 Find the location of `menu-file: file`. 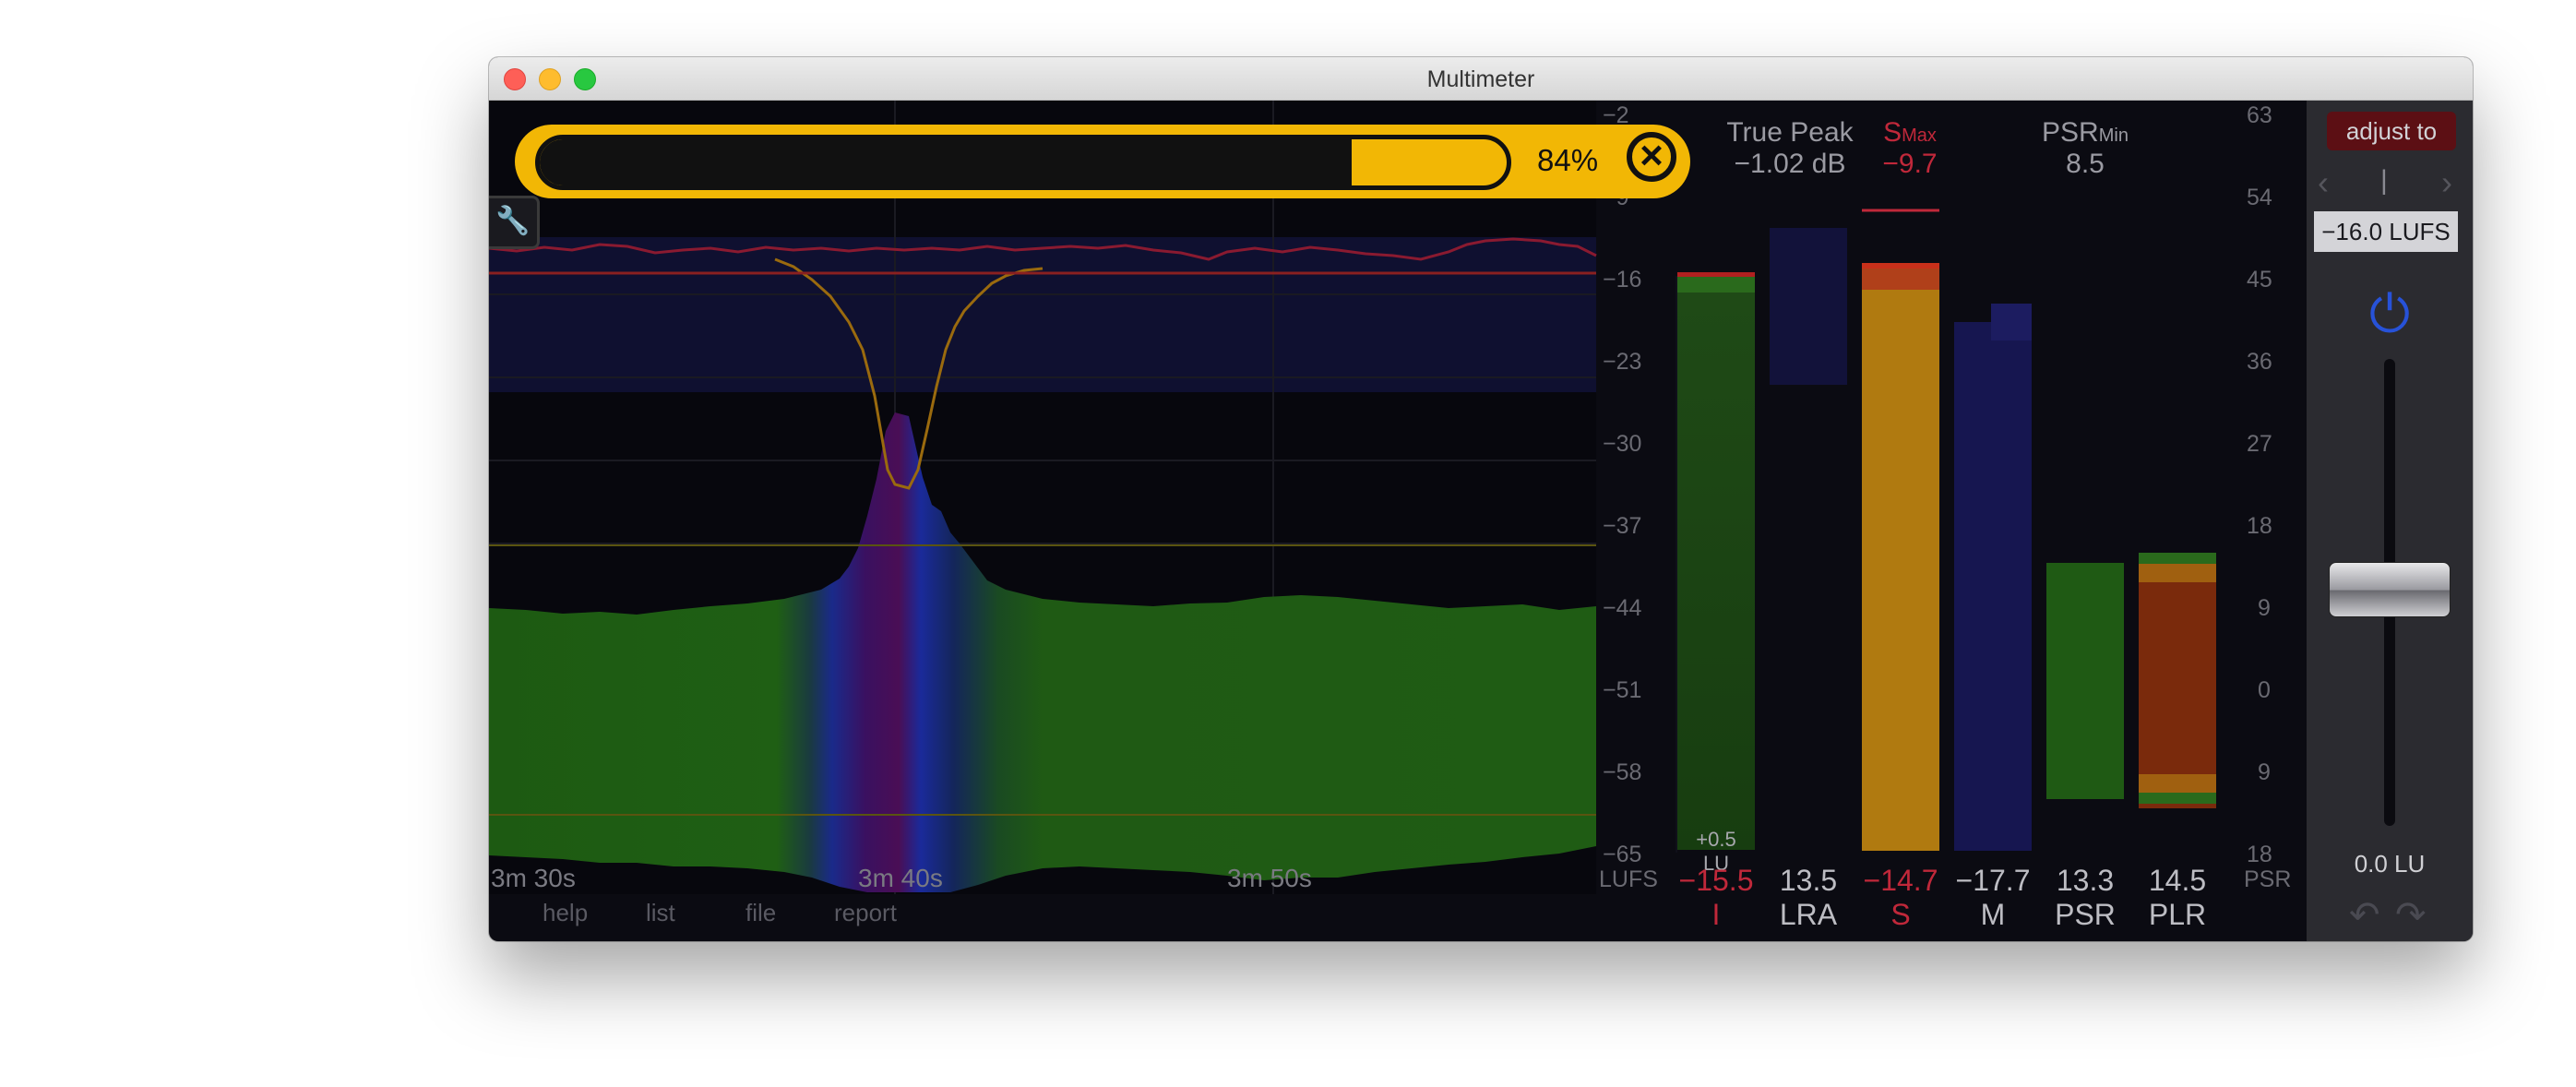

menu-file: file is located at coordinates (760, 913).